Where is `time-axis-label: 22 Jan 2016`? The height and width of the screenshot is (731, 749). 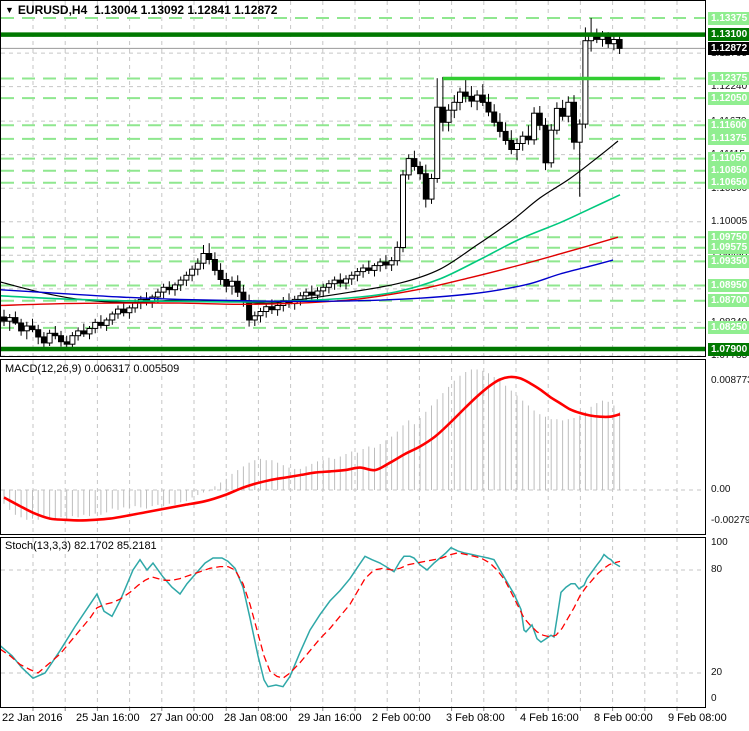
time-axis-label: 22 Jan 2016 is located at coordinates (32, 718).